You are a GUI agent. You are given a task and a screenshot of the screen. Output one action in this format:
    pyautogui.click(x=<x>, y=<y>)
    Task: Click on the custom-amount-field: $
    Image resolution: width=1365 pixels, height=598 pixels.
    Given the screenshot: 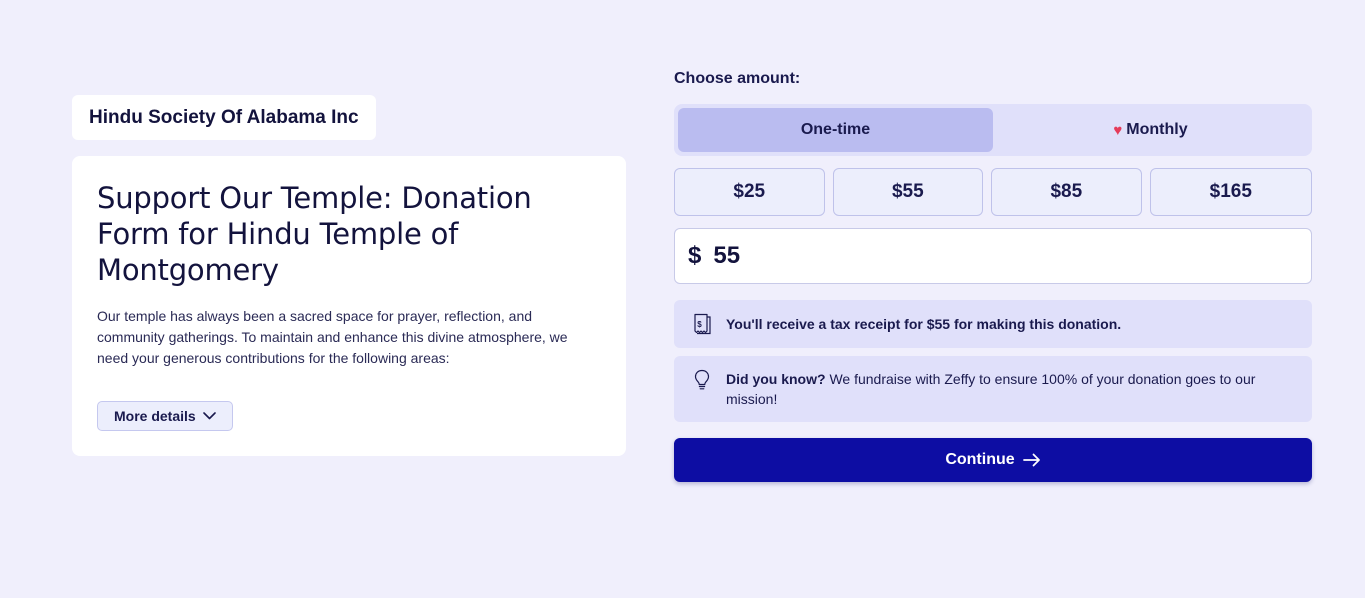 What is the action you would take?
    pyautogui.click(x=993, y=256)
    